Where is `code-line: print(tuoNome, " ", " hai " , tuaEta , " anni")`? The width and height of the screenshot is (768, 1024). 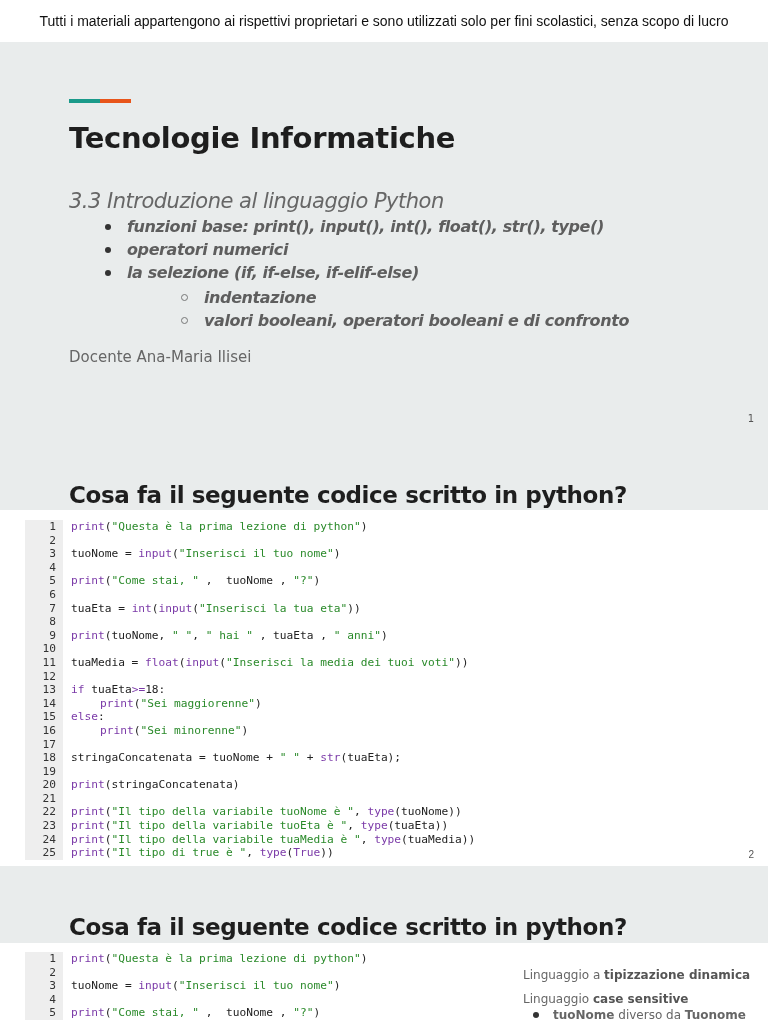
code-line: print(tuoNome, " ", " hai " , tuaEta , " anni") is located at coordinates (229, 635).